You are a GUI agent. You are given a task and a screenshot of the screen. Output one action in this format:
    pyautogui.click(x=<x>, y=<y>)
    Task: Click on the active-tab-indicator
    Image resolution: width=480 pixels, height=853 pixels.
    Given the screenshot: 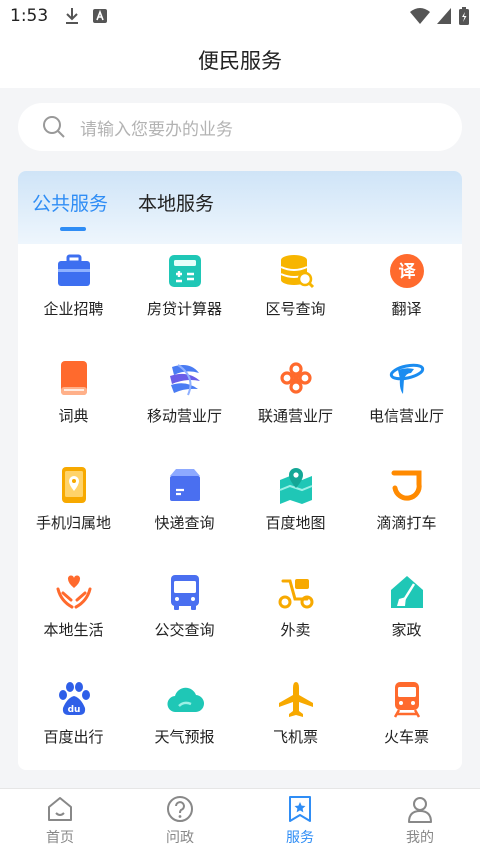 What is the action you would take?
    pyautogui.click(x=73, y=229)
    